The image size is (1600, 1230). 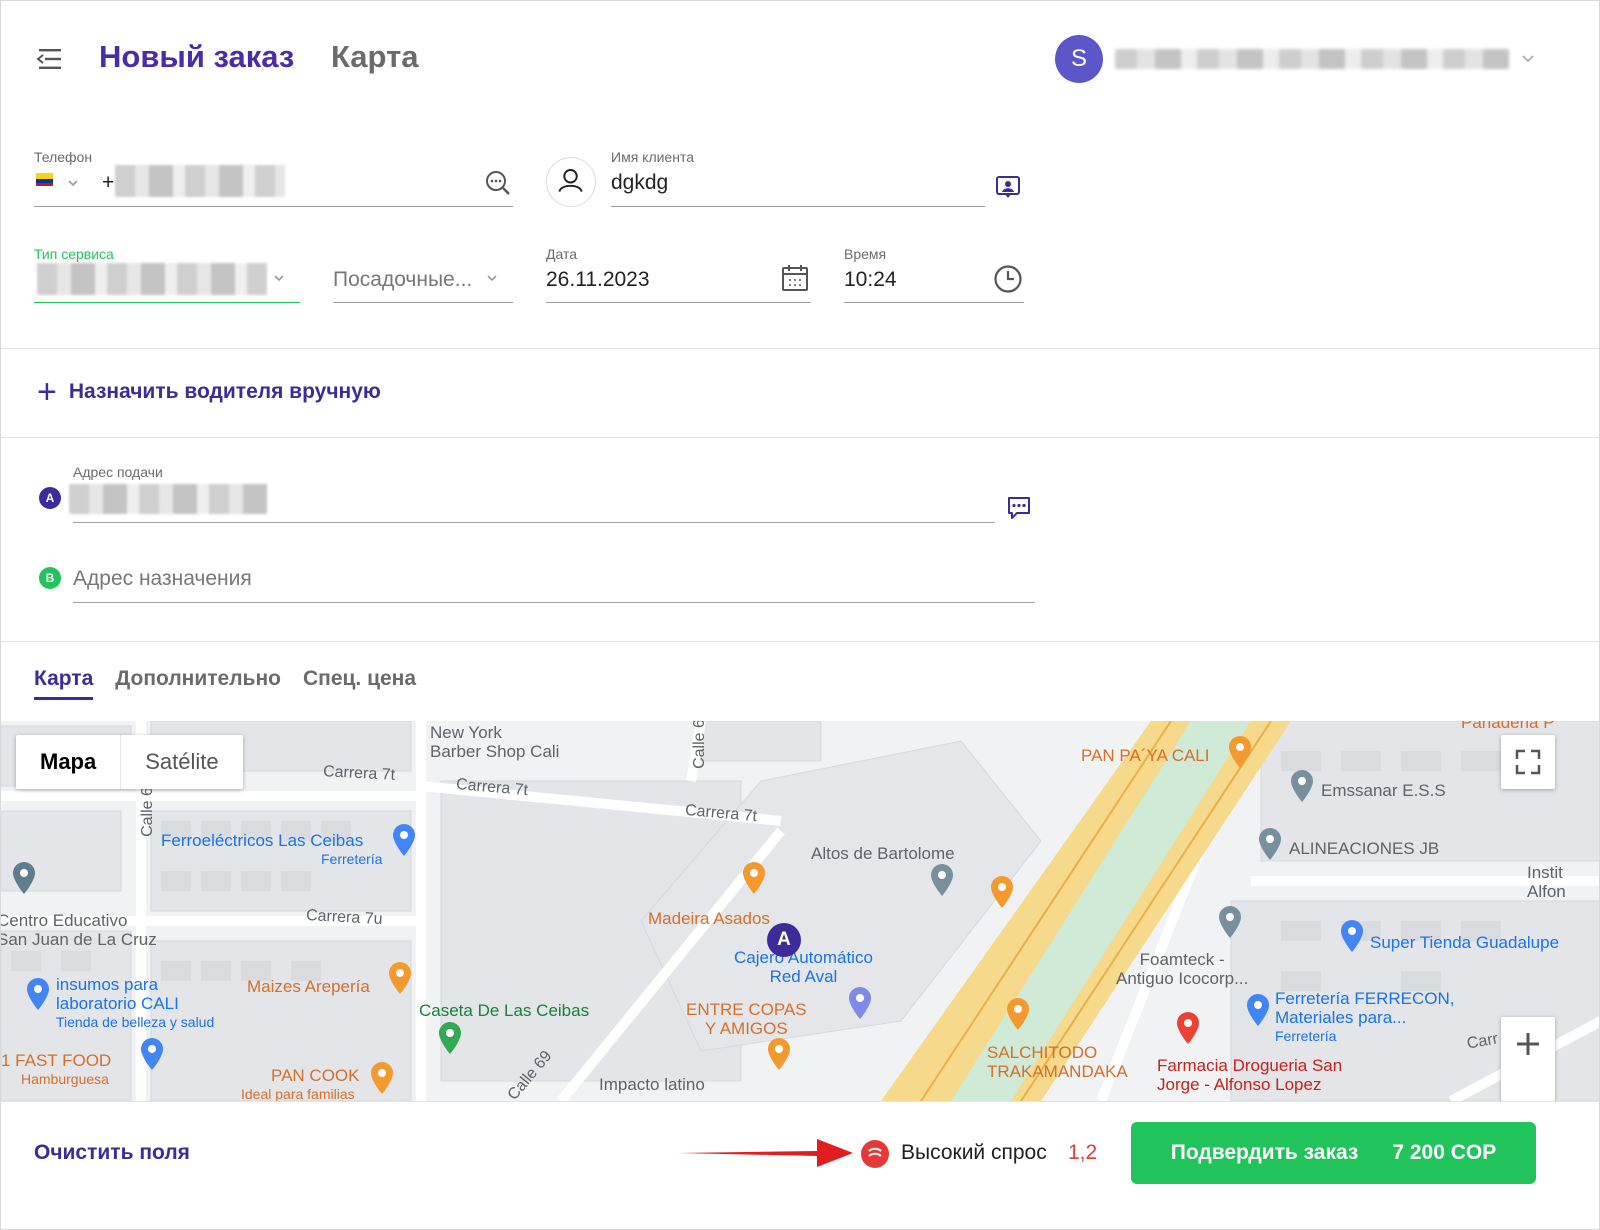 What do you see at coordinates (1083, 1152) in the screenshot?
I see `demand-coefficient: 1,2` at bounding box center [1083, 1152].